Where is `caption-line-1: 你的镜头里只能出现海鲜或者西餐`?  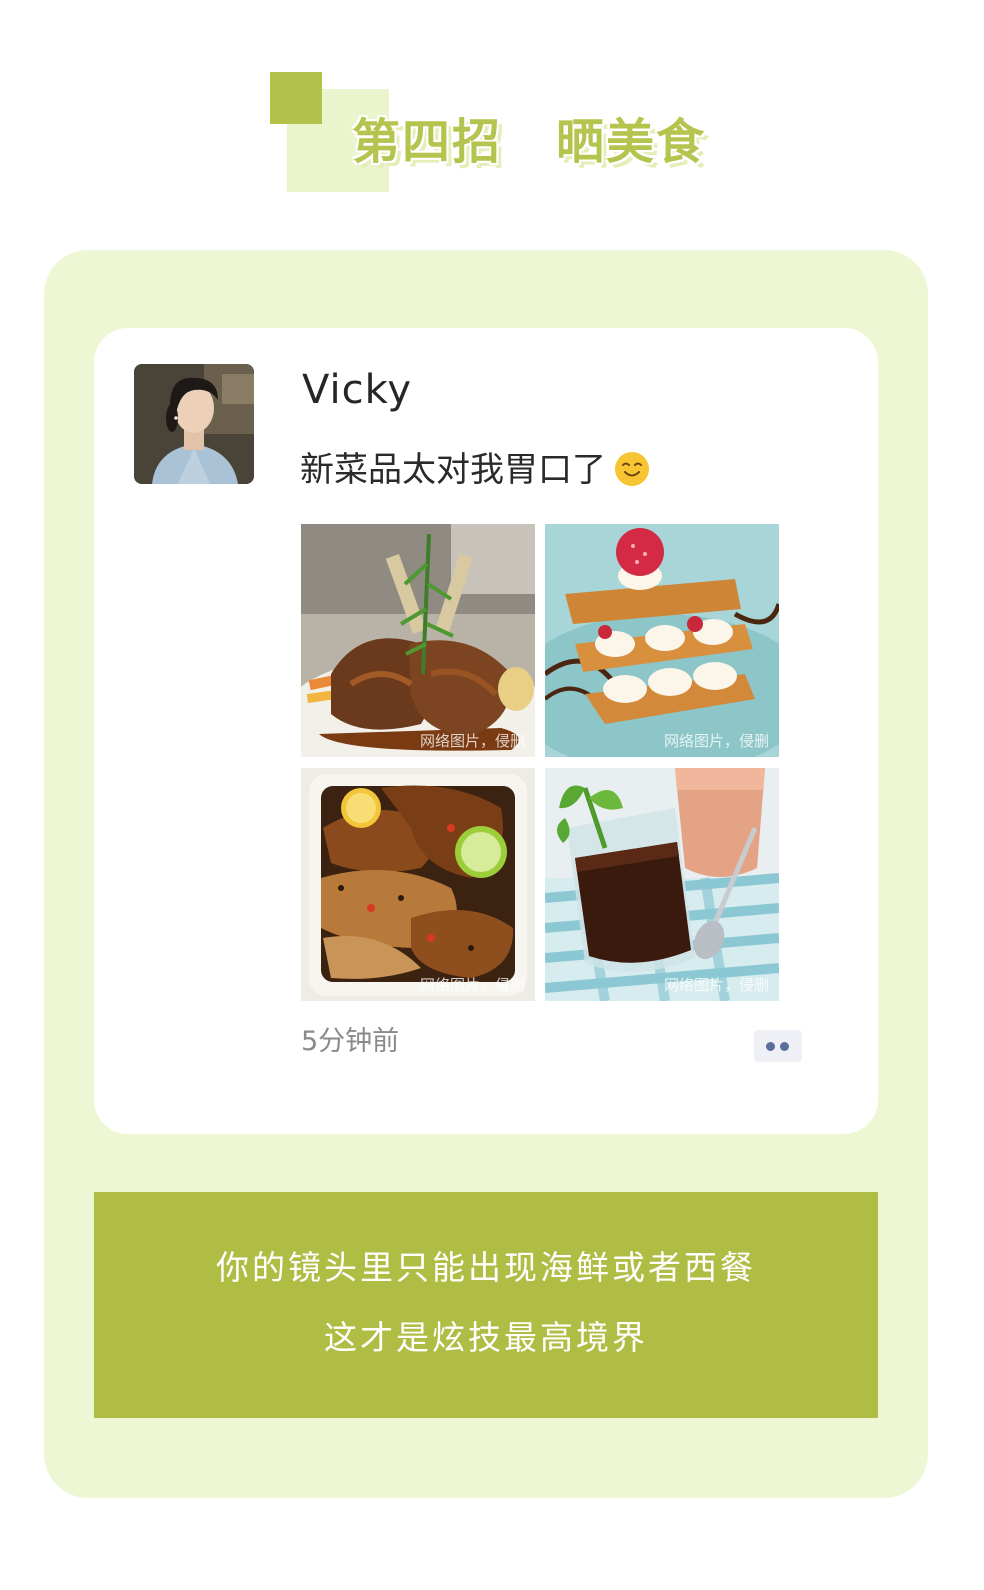
caption-line-1: 你的镜头里只能出现海鲜或者西餐 is located at coordinates (486, 1267).